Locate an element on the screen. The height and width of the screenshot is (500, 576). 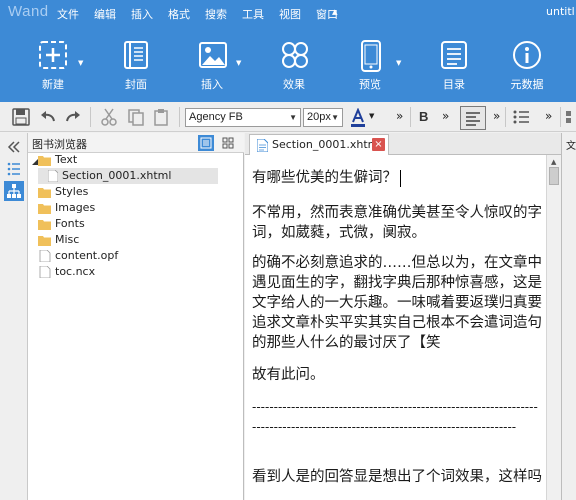
align-left-button is located at coordinates (473, 118).